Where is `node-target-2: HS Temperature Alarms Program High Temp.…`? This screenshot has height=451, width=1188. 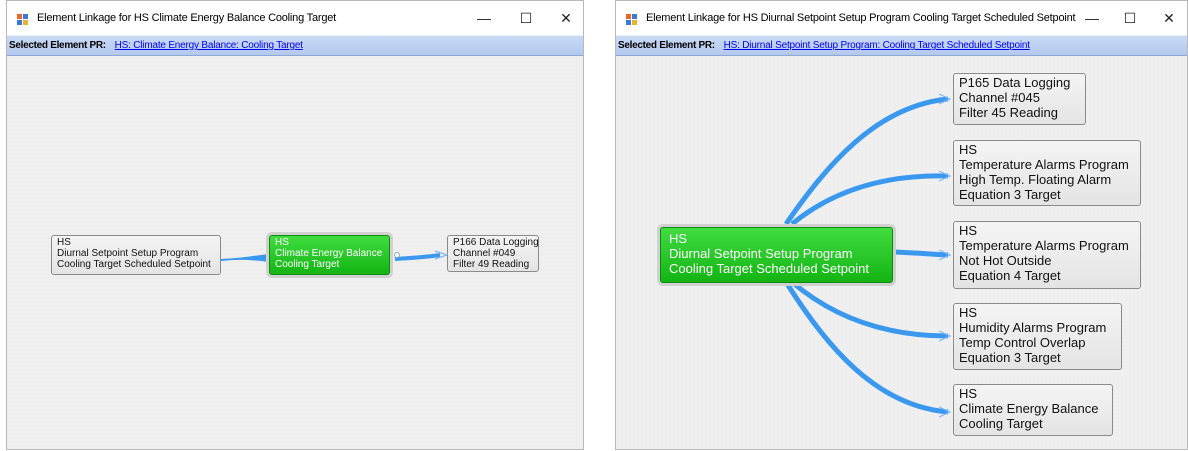 node-target-2: HS Temperature Alarms Program High Temp.… is located at coordinates (1047, 173).